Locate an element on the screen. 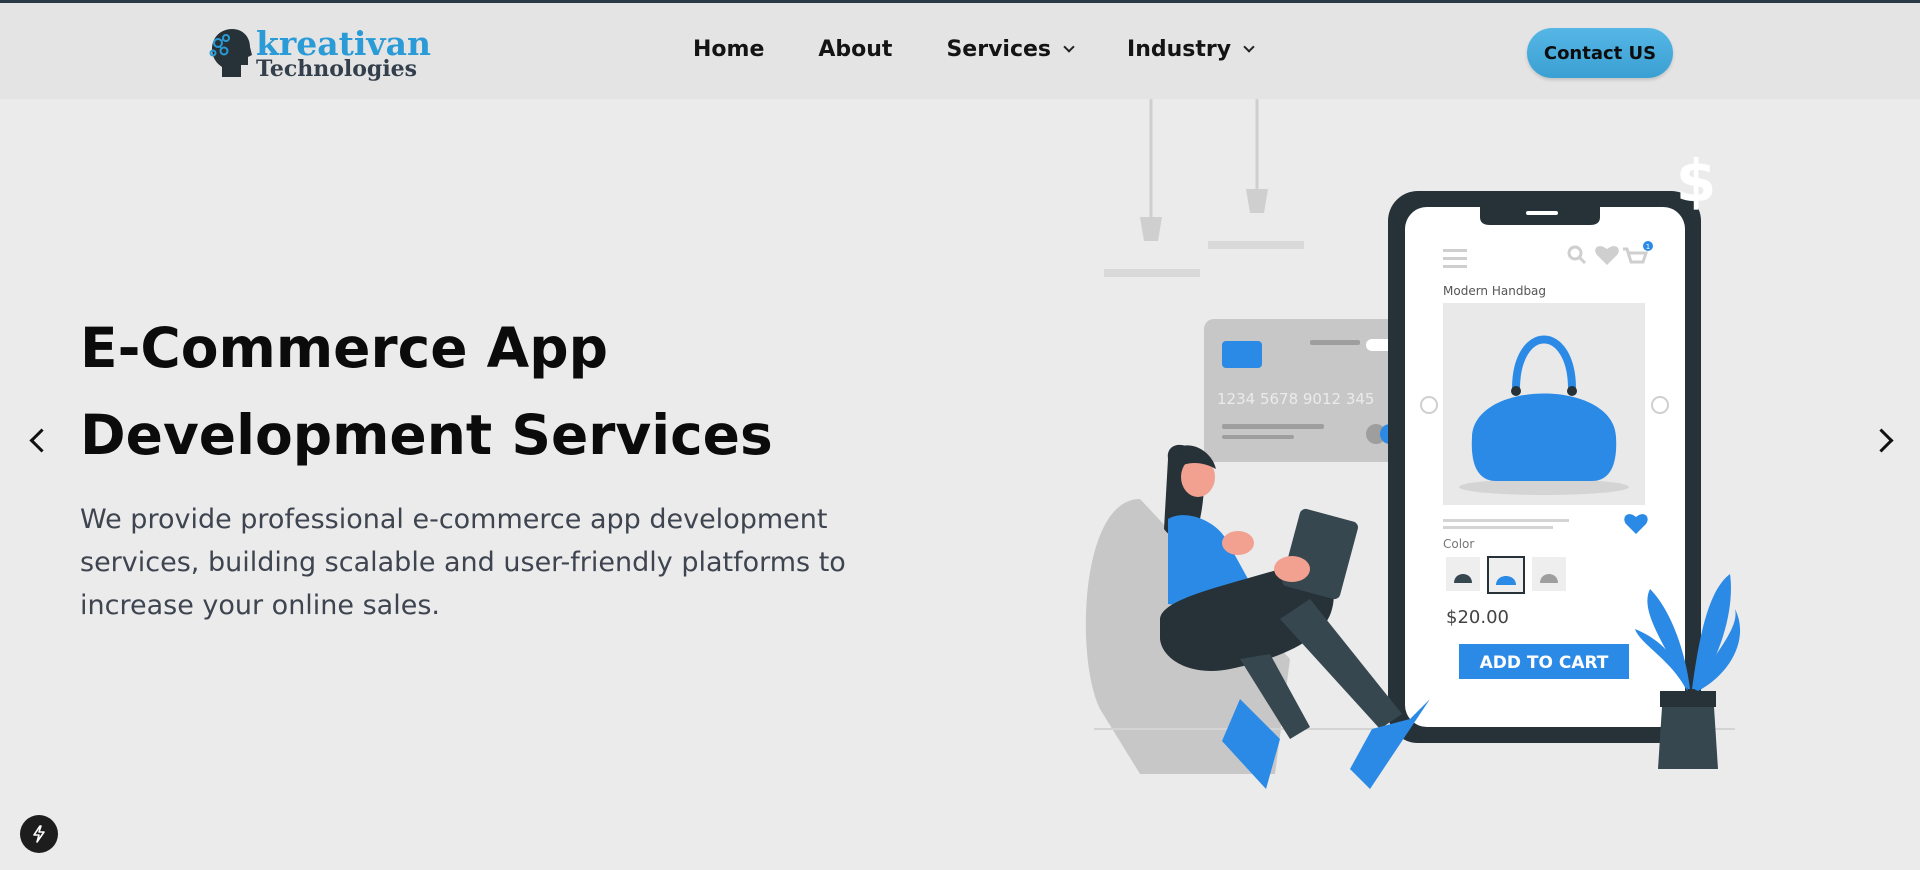 This screenshot has width=1920, height=870. hero-title: E-Commerce App Development Services is located at coordinates (480, 392).